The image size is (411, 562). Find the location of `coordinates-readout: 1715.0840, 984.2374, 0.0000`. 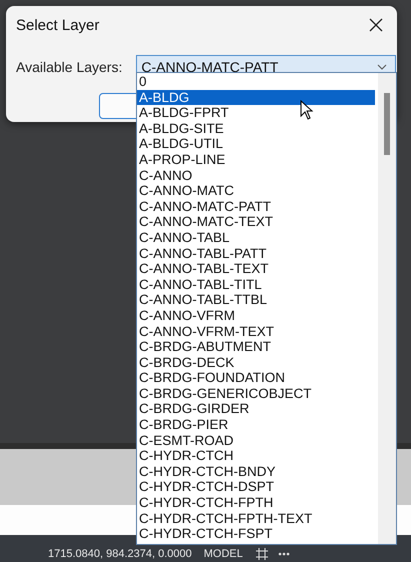

coordinates-readout: 1715.0840, 984.2374, 0.0000 is located at coordinates (120, 554).